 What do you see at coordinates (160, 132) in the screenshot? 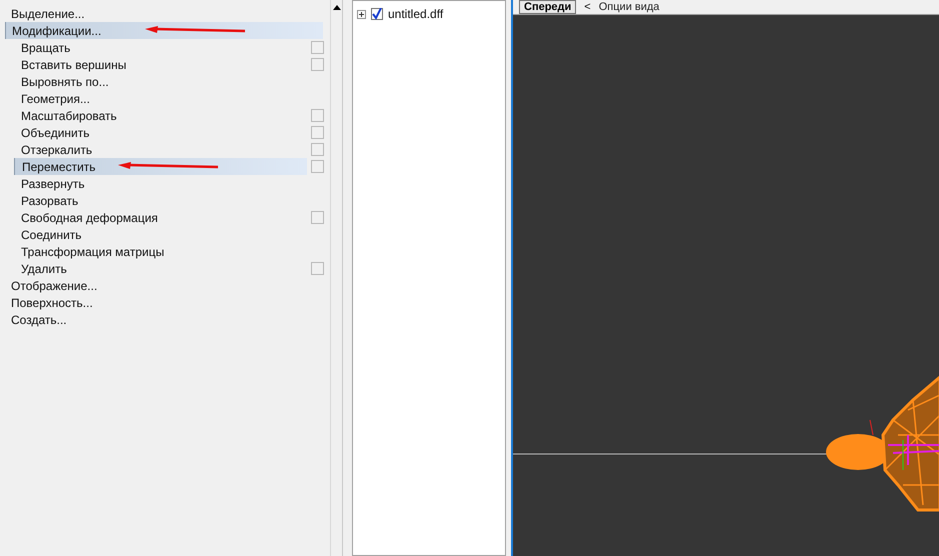
I see `menu-item: Объединить` at bounding box center [160, 132].